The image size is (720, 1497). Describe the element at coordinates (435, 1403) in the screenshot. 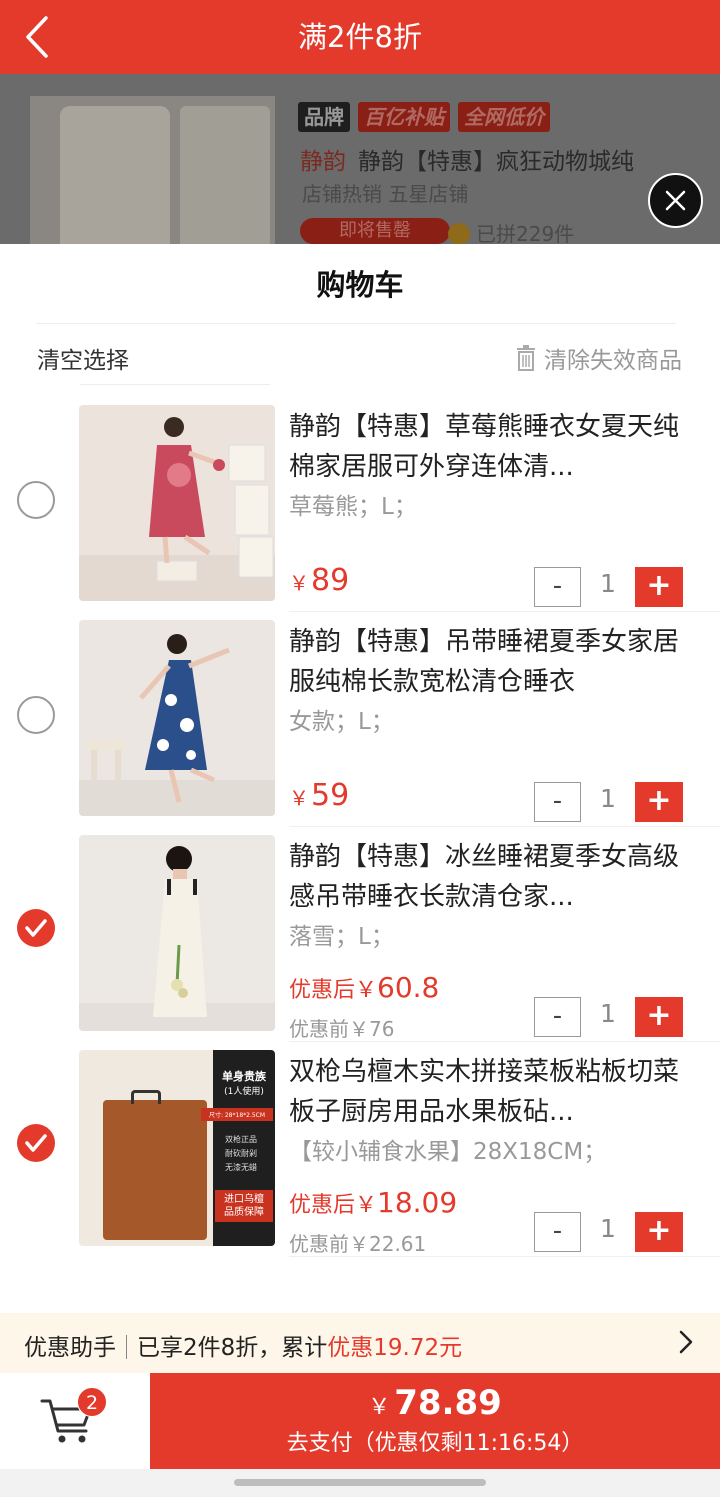

I see `total-price: ￥ 78.89` at that location.